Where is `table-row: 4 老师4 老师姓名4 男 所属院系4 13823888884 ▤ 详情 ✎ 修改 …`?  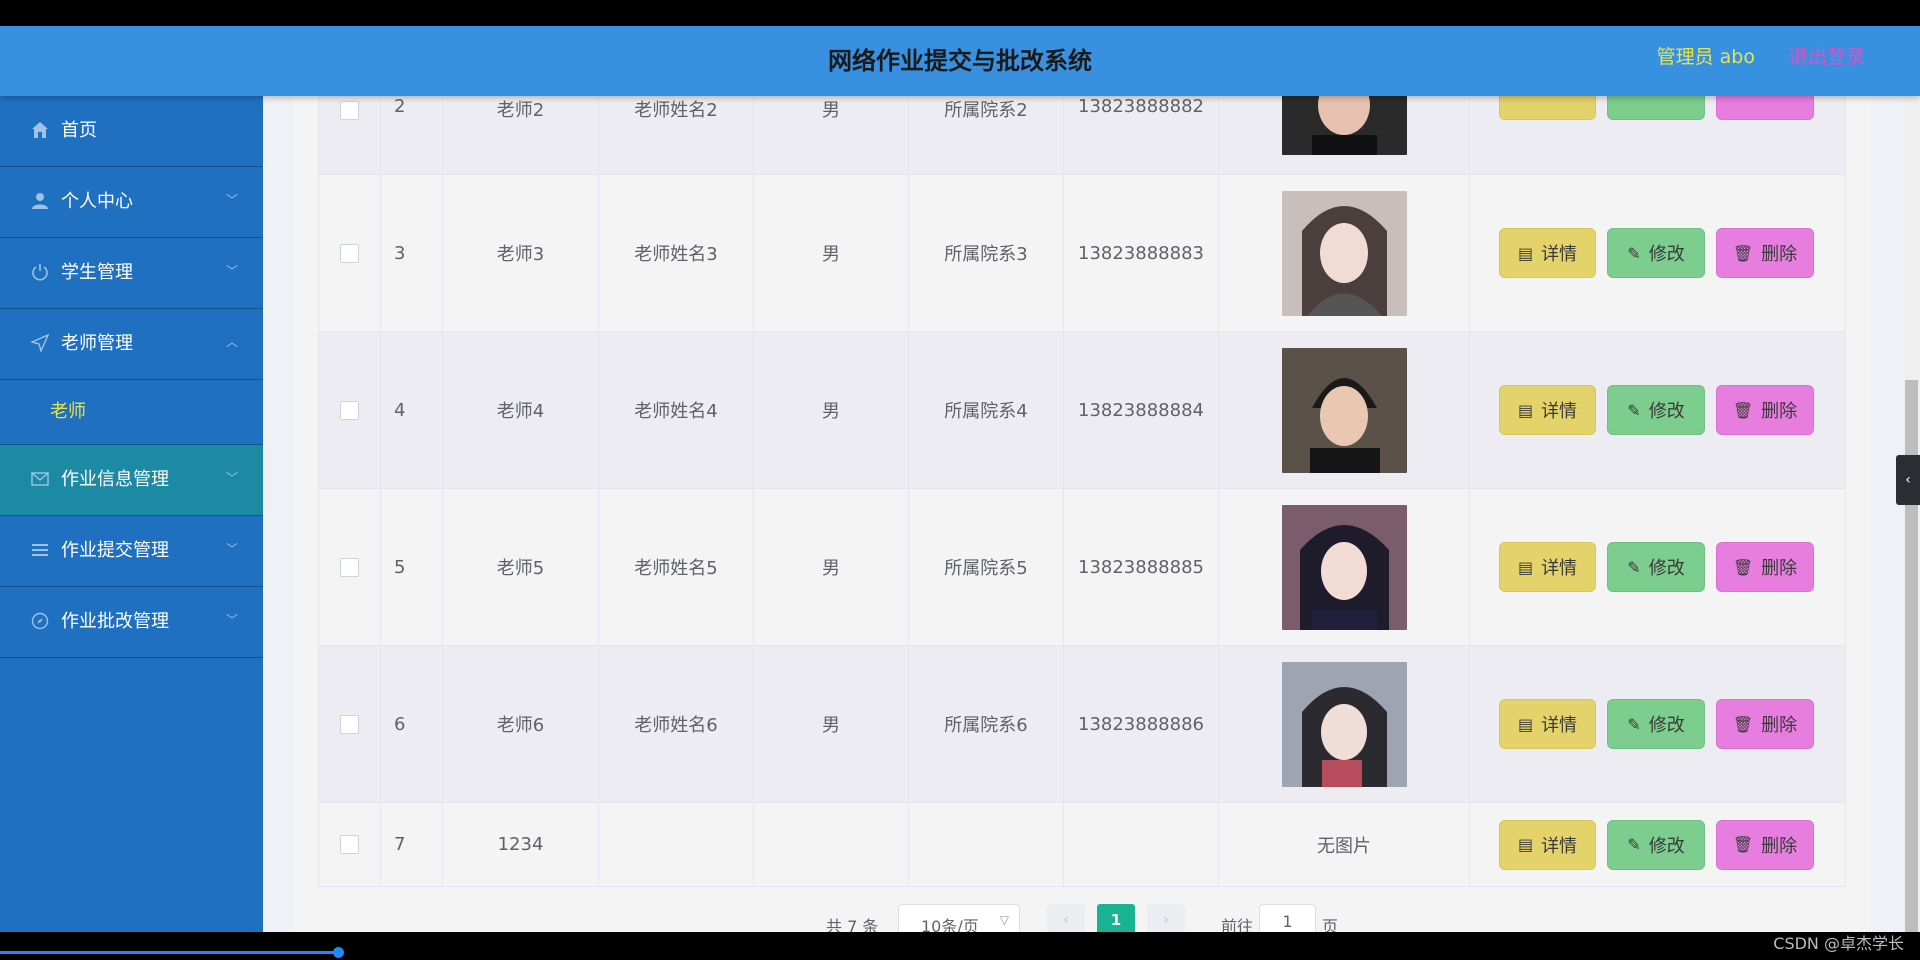
table-row: 4 老师4 老师姓名4 男 所属院系4 13823888884 ▤ 详情 ✎ 修改 … is located at coordinates (1082, 410).